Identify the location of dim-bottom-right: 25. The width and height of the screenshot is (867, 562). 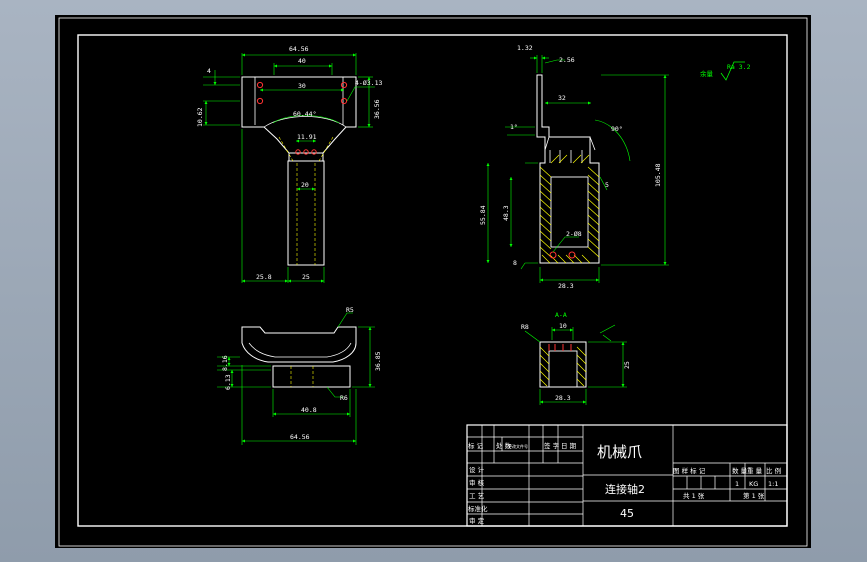
(306, 277).